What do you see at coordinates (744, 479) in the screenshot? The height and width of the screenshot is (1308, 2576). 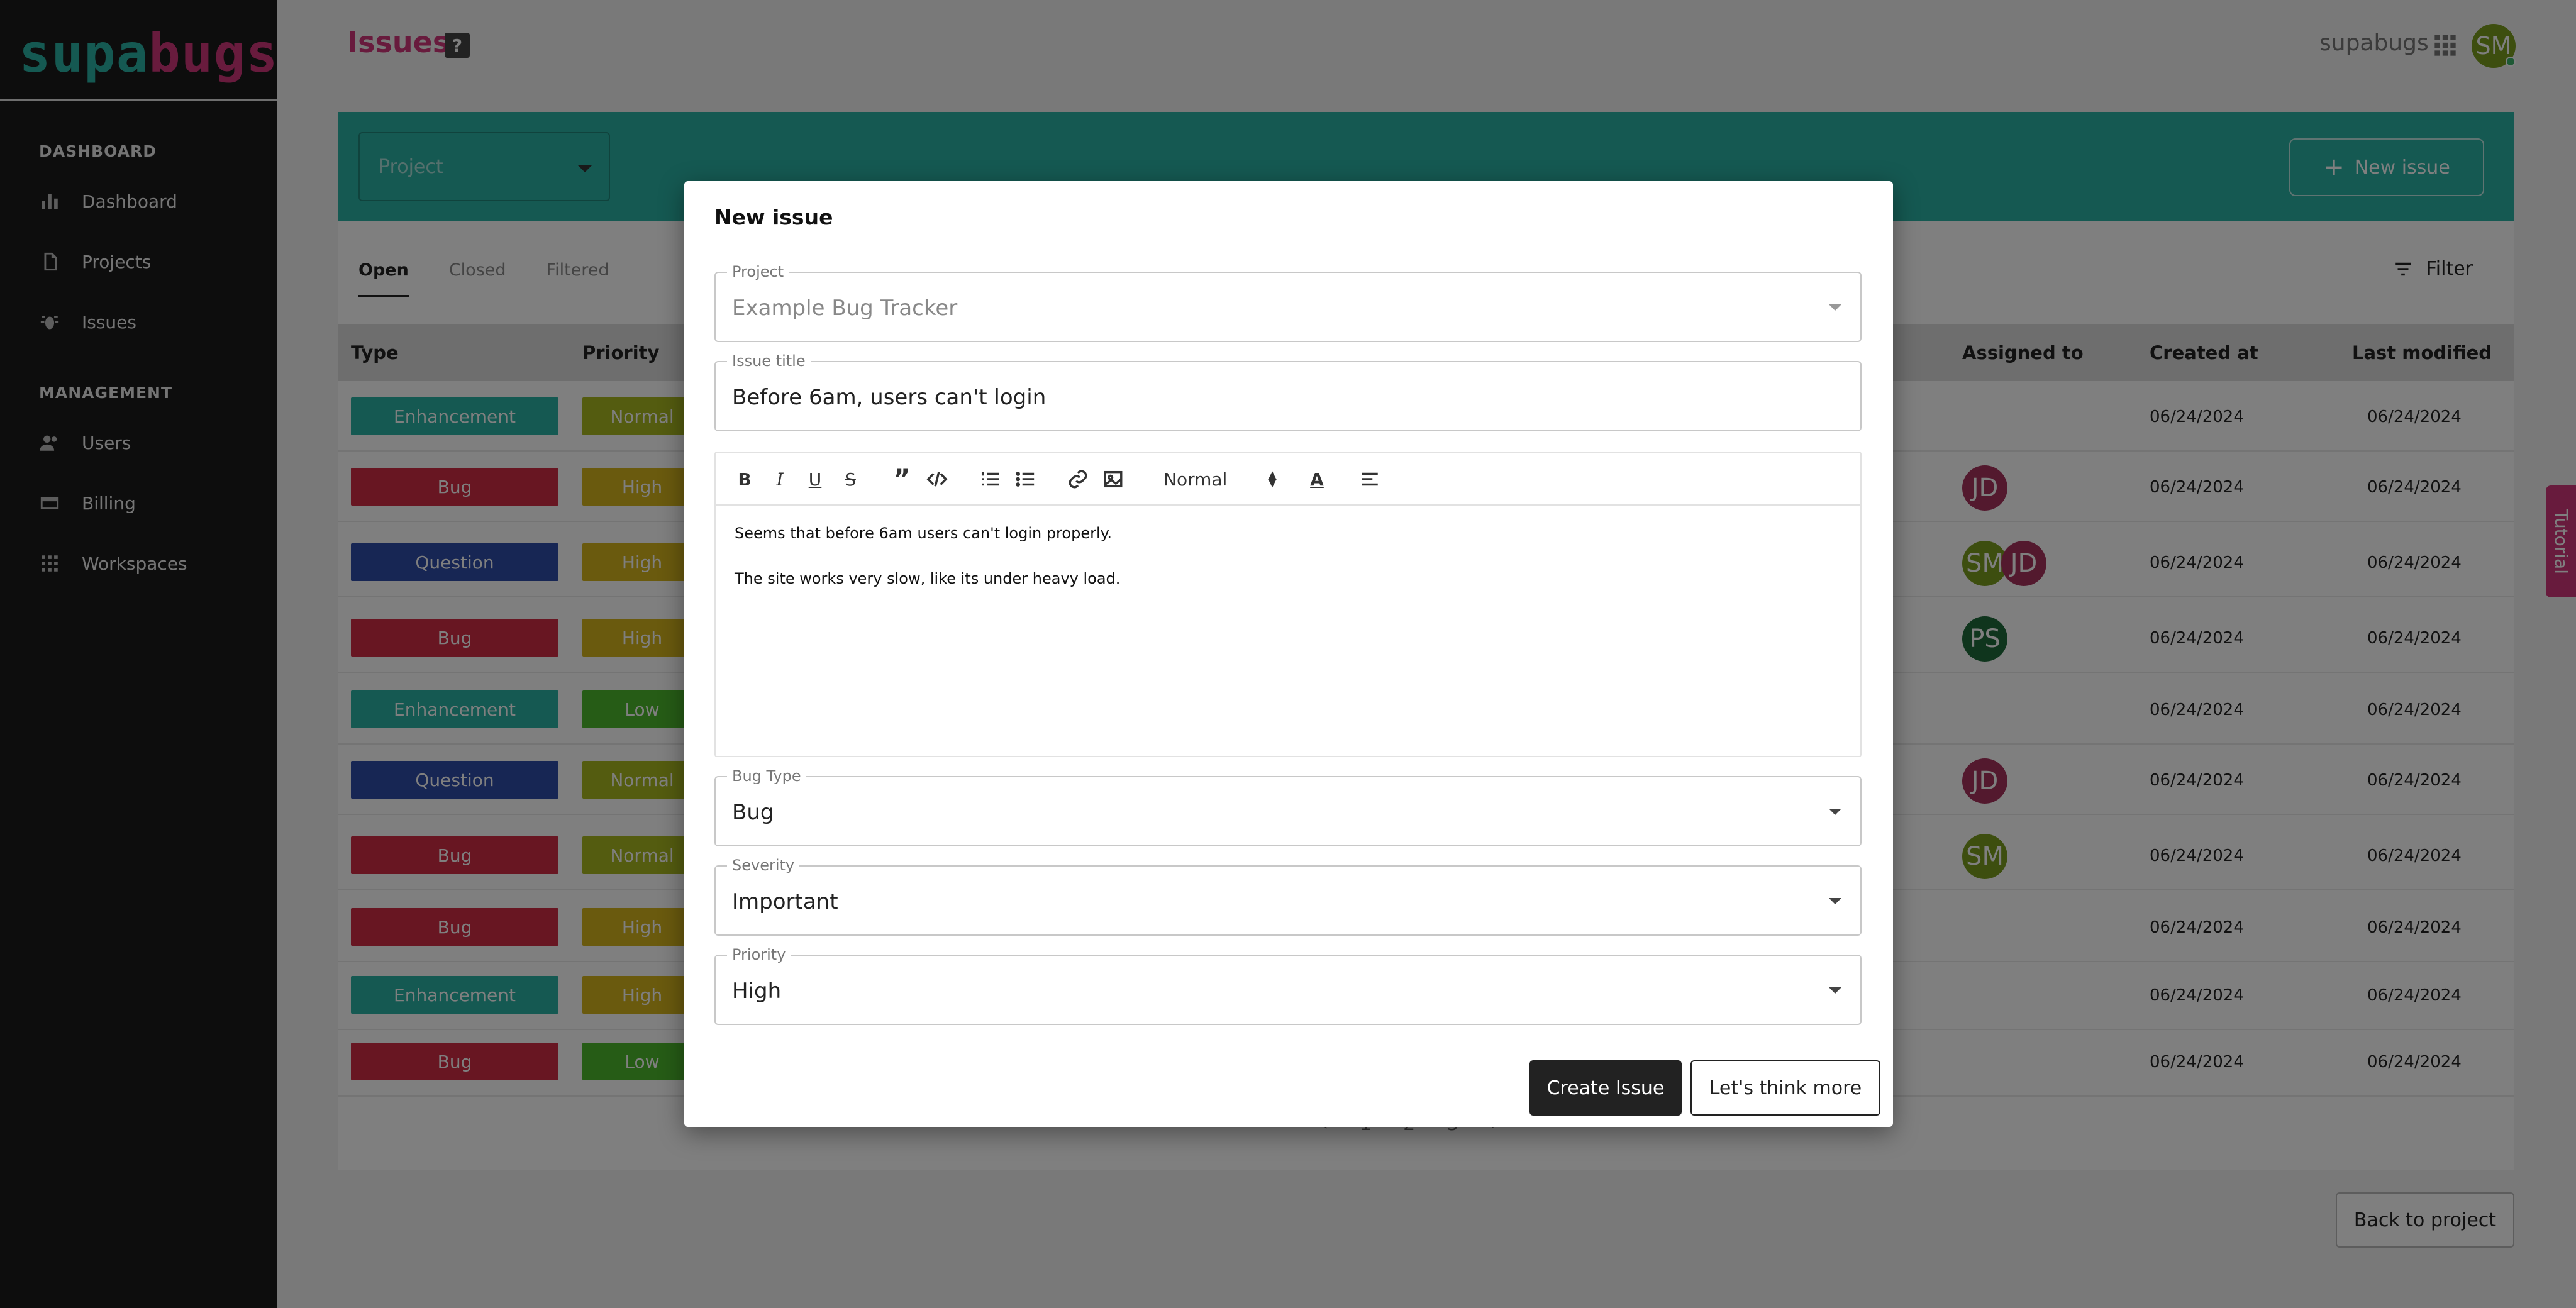 I see `bold-icon: B` at bounding box center [744, 479].